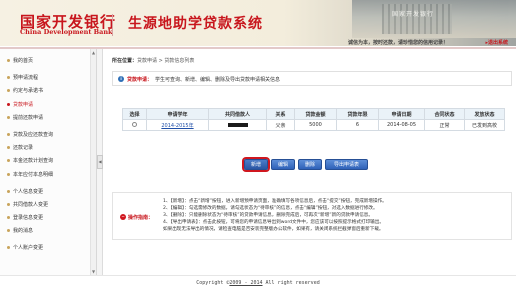 This screenshot has width=516, height=290. I want to click on sidebar-item-label: 提前还款申请, so click(28, 117).